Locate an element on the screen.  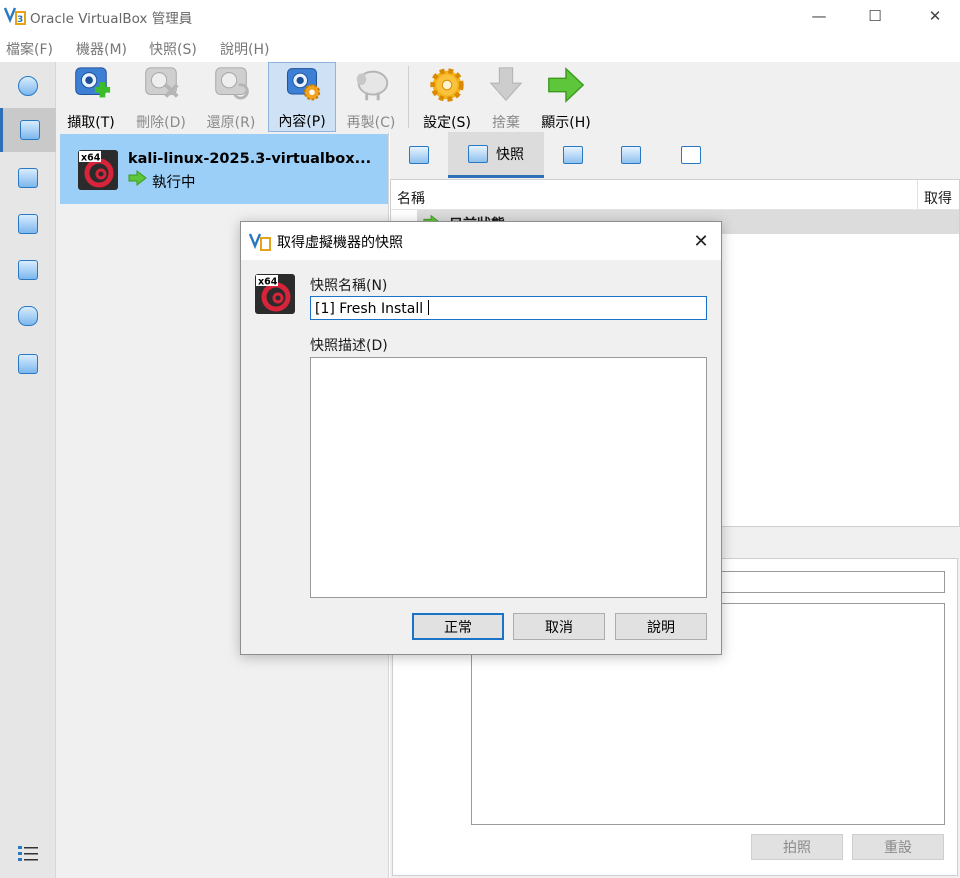
snapshot-camera-icon is located at coordinates (478, 153).